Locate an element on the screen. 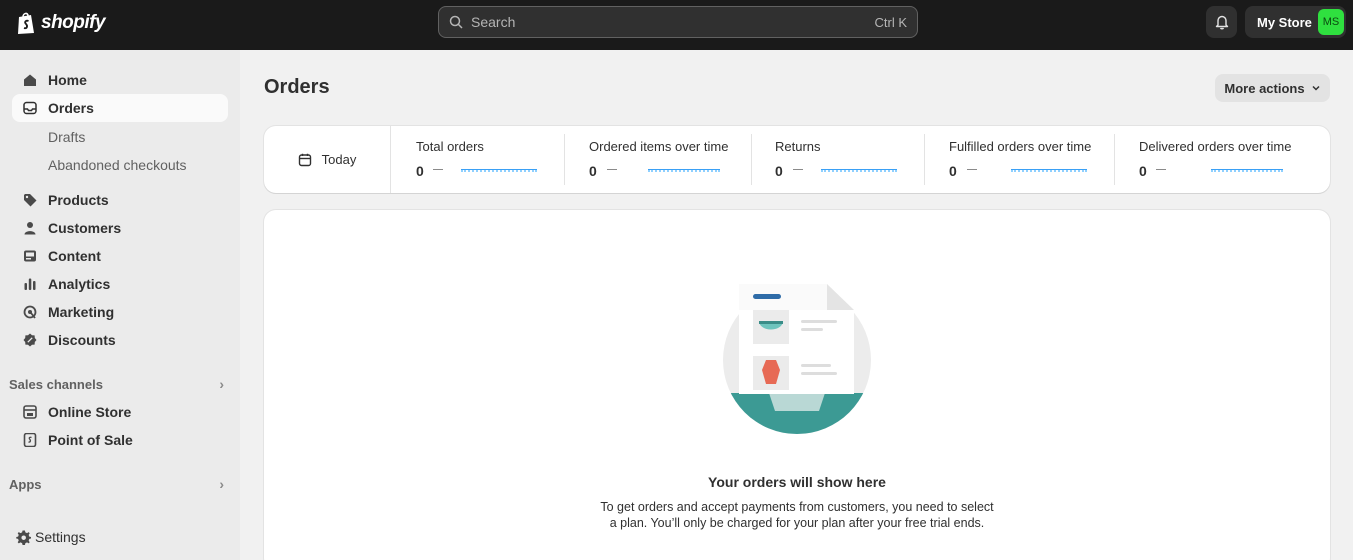  chevron-down-icon is located at coordinates (1316, 88).